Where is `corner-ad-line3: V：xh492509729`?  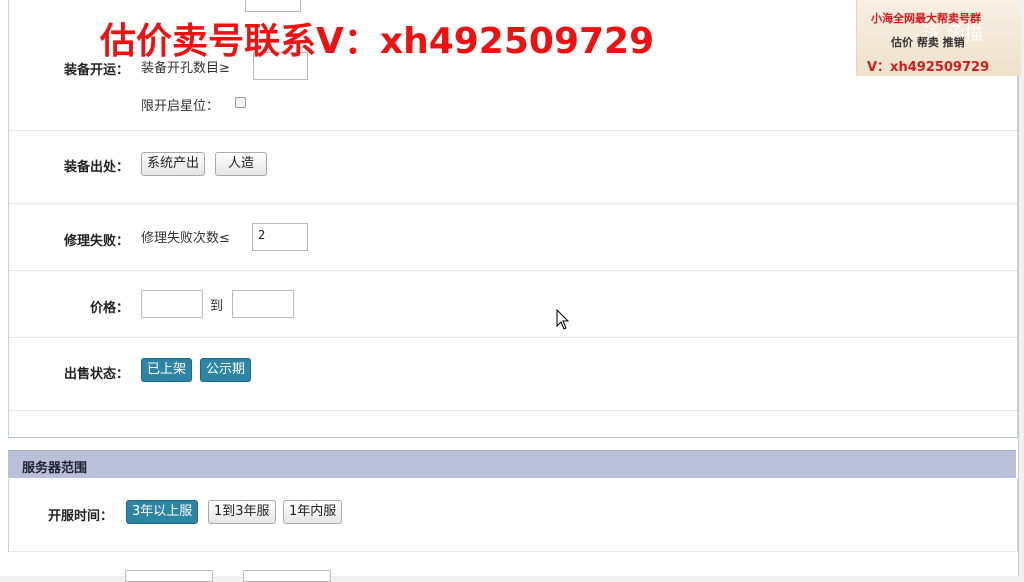
corner-ad-line3: V：xh492509729 is located at coordinates (928, 67).